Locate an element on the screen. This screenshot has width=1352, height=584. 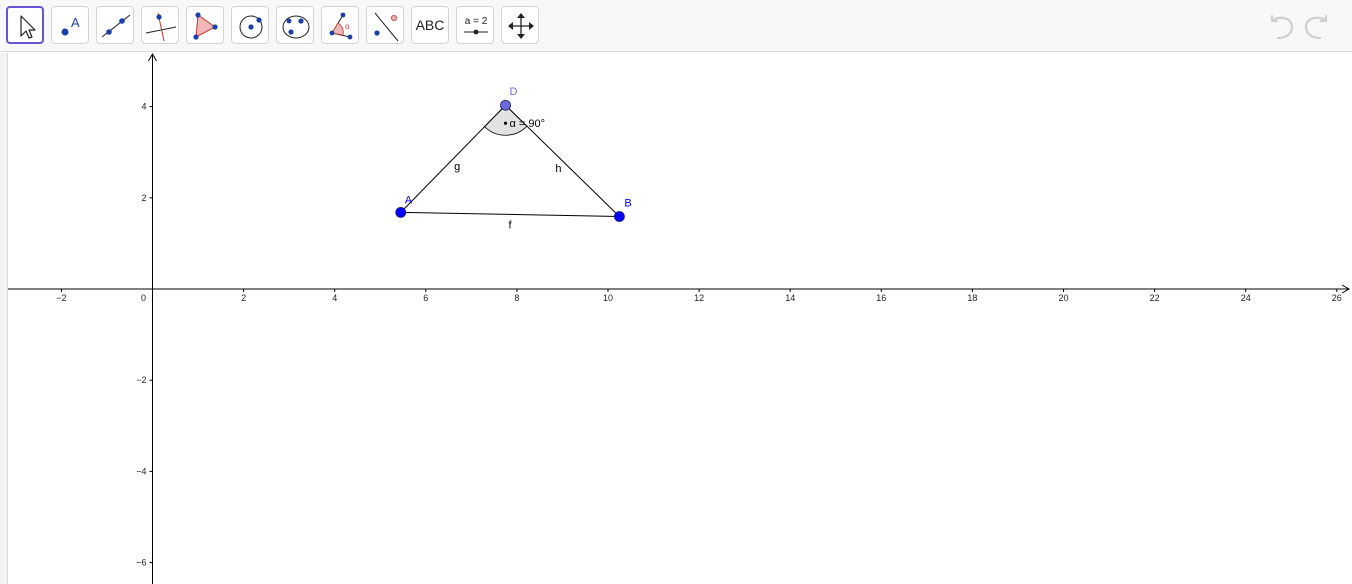
x-tick-label: 20 is located at coordinates (1063, 298).